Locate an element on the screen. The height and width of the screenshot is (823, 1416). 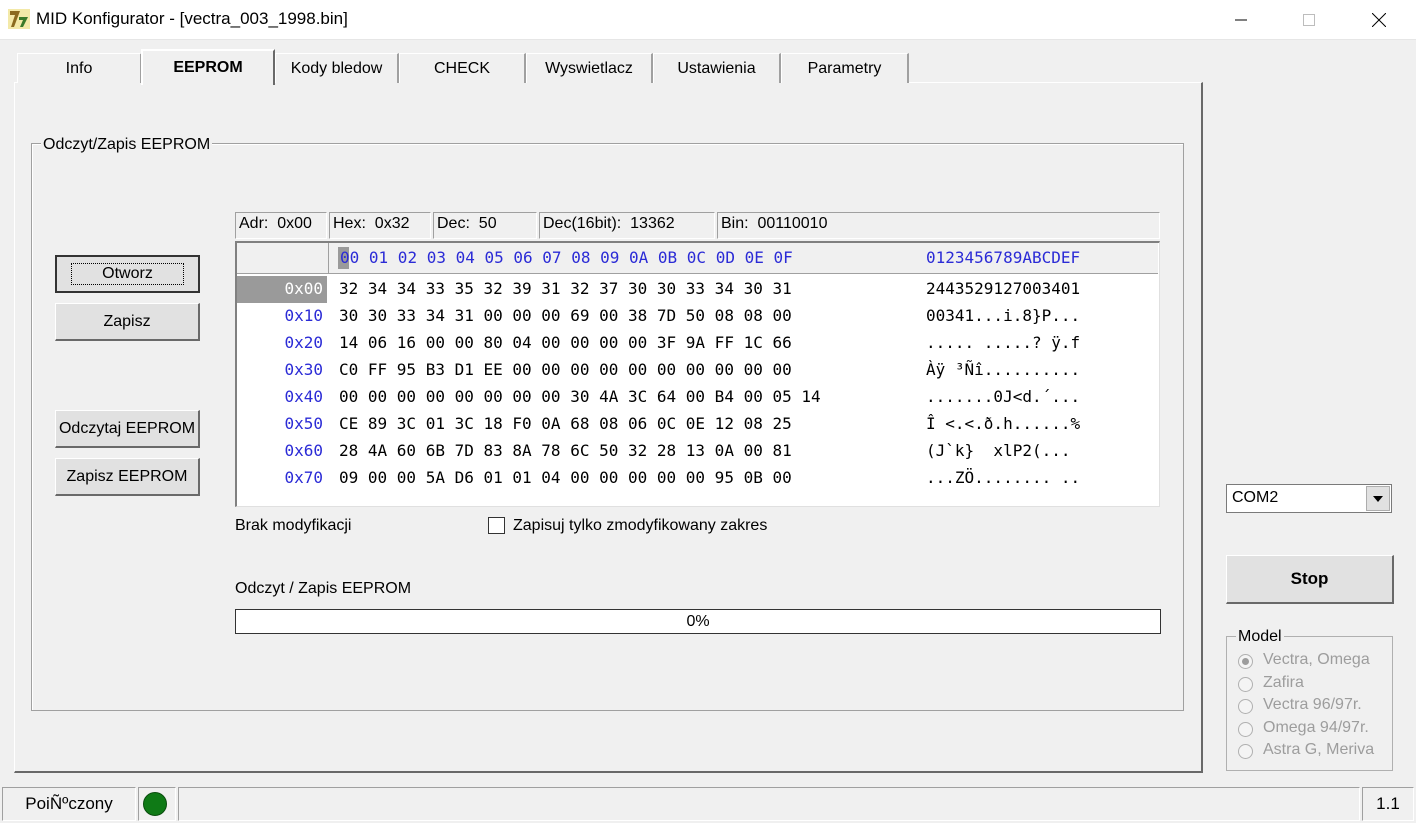
tab-kody-bledow: Kody bledow is located at coordinates (337, 68).